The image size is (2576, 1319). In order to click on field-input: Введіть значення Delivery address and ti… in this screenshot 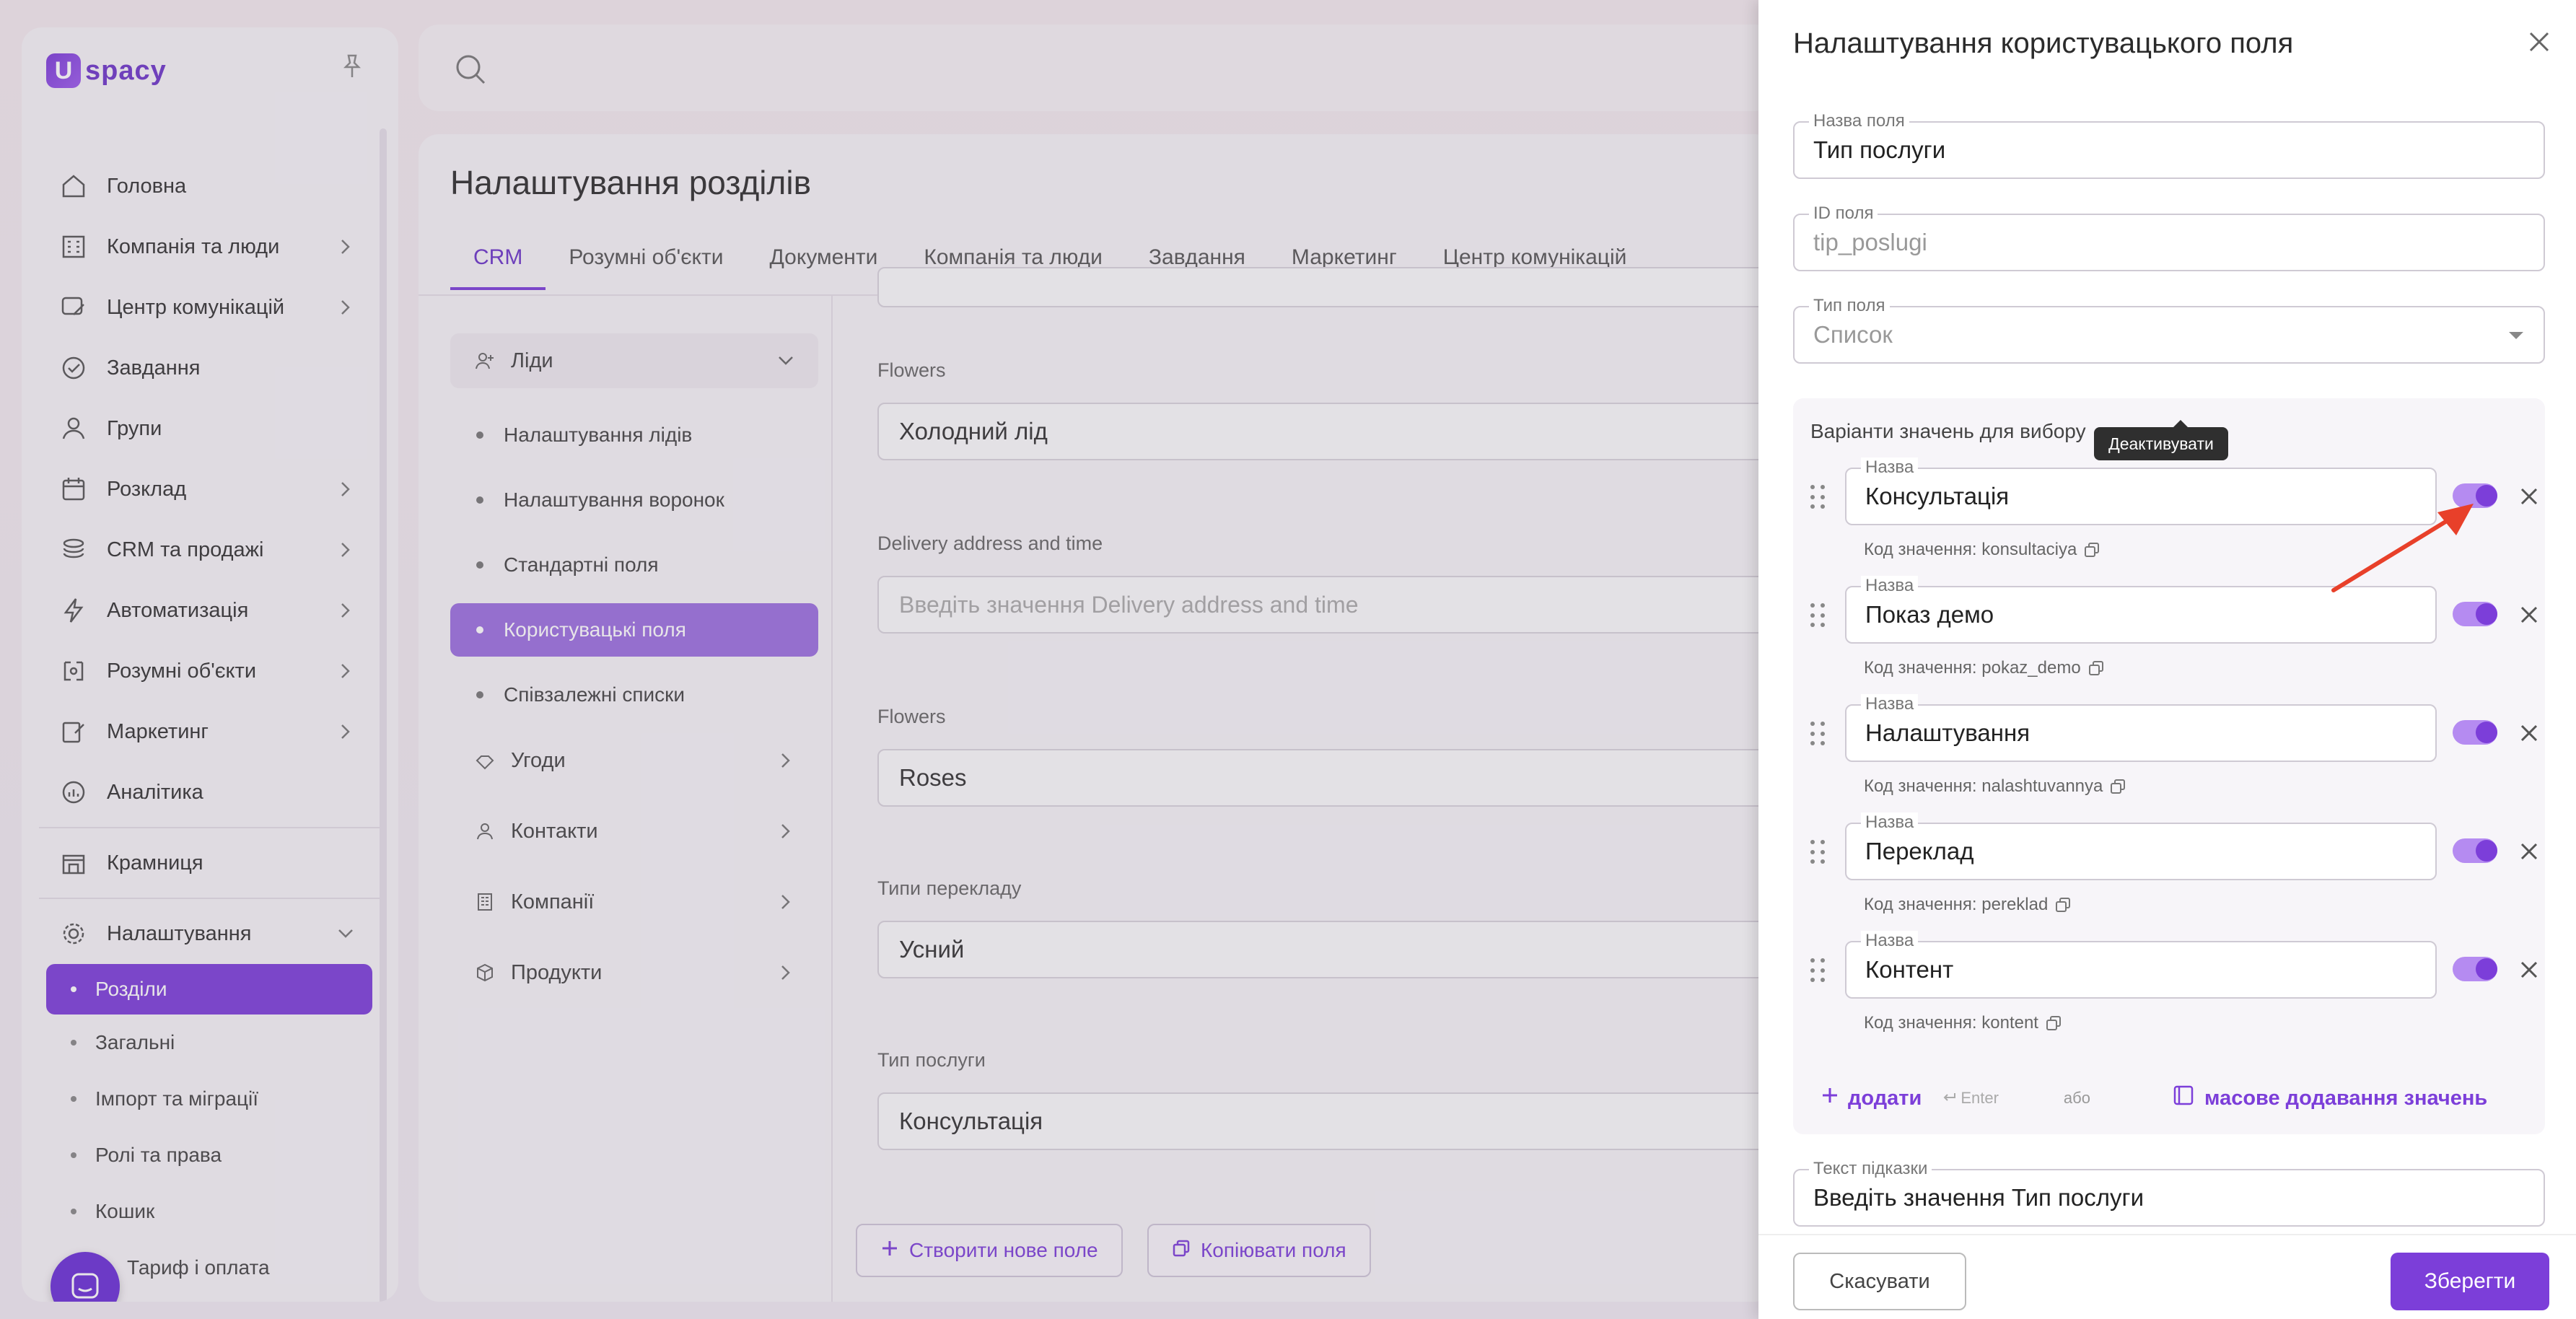, I will do `click(1326, 605)`.